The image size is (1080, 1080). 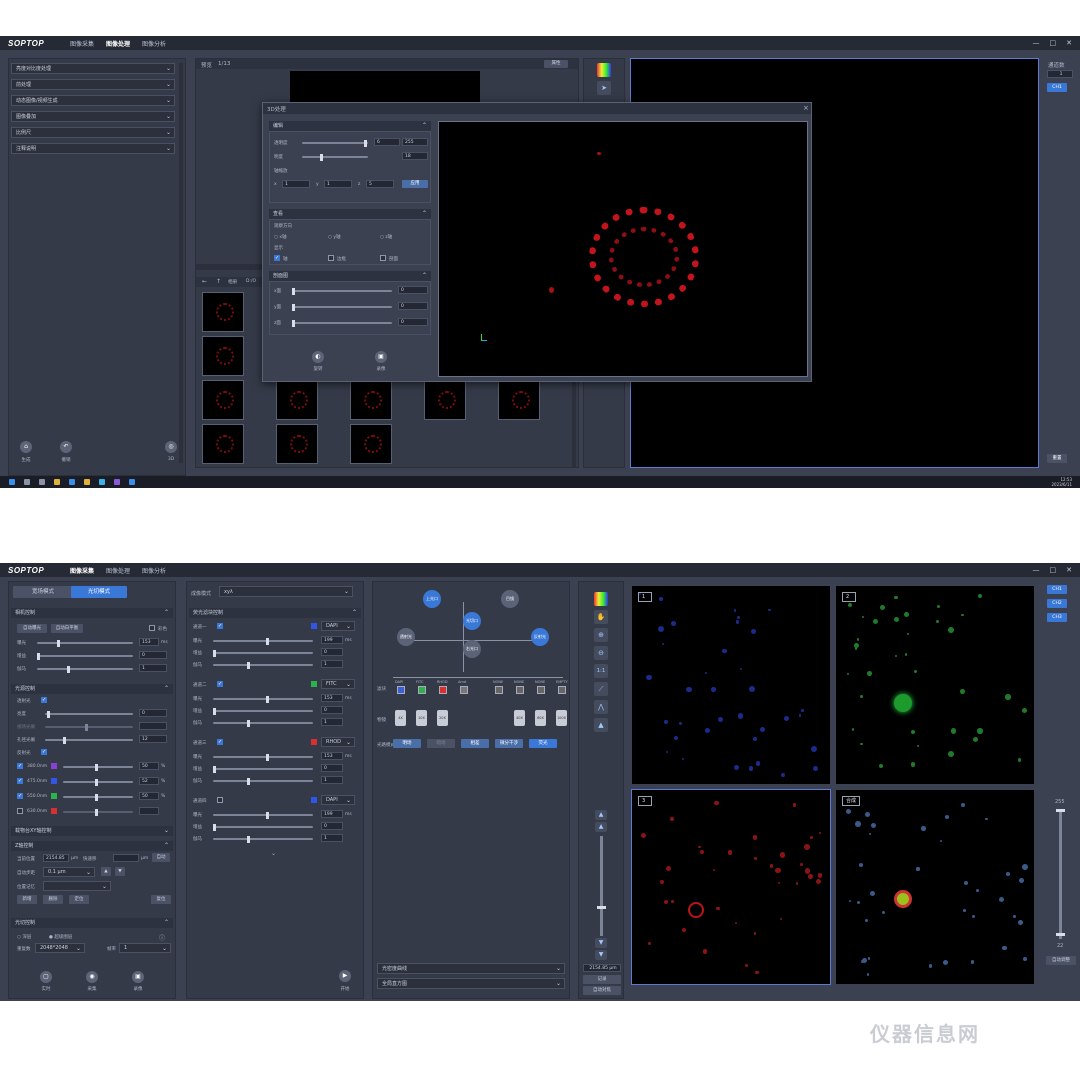 What do you see at coordinates (277, 258) in the screenshot?
I see `axis-checkbox: ✓` at bounding box center [277, 258].